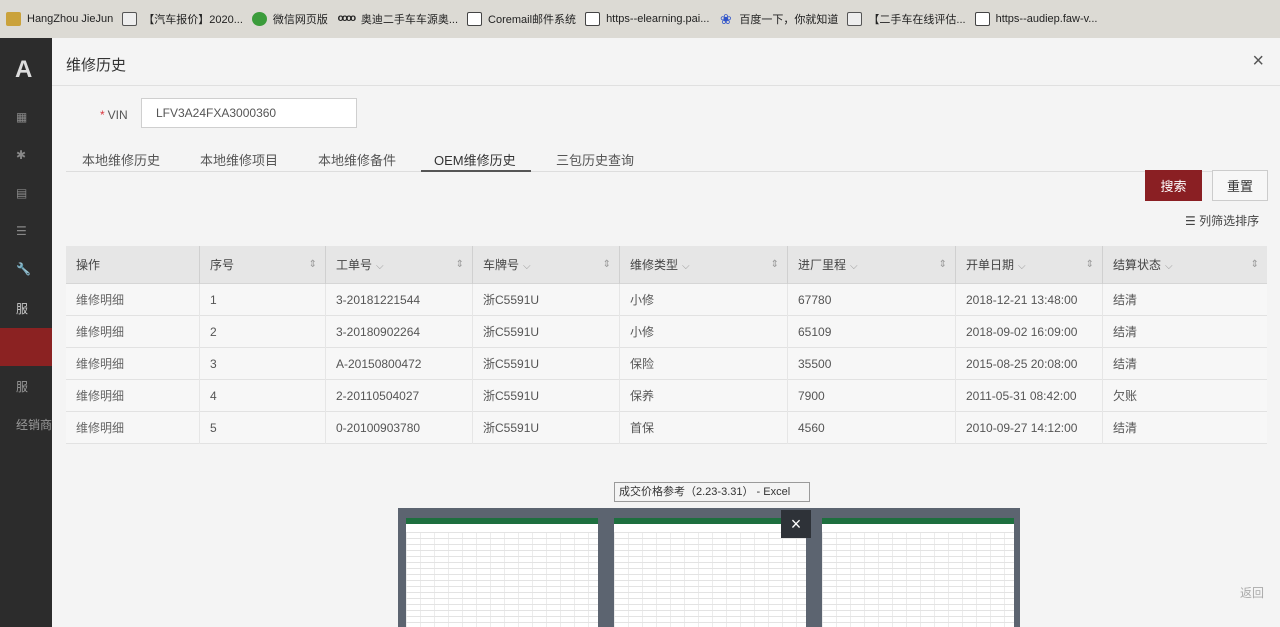 The width and height of the screenshot is (1280, 627). What do you see at coordinates (22, 386) in the screenshot?
I see `sidebar-item-service-2: 服` at bounding box center [22, 386].